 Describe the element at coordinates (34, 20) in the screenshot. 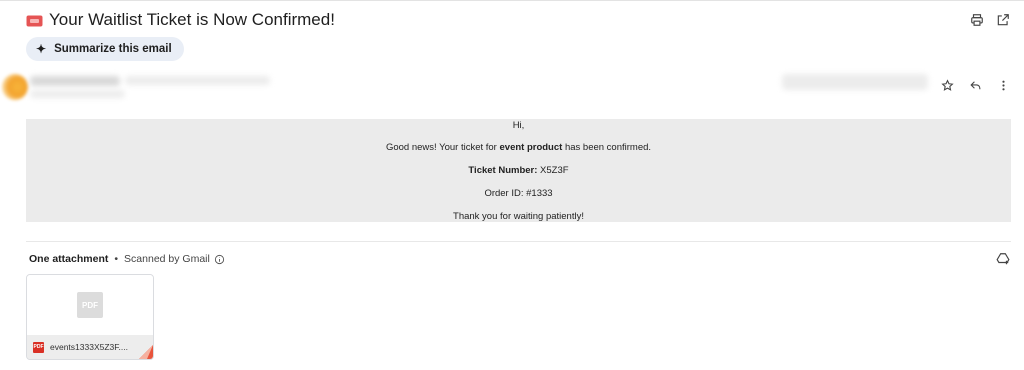

I see `ticket-icon` at that location.